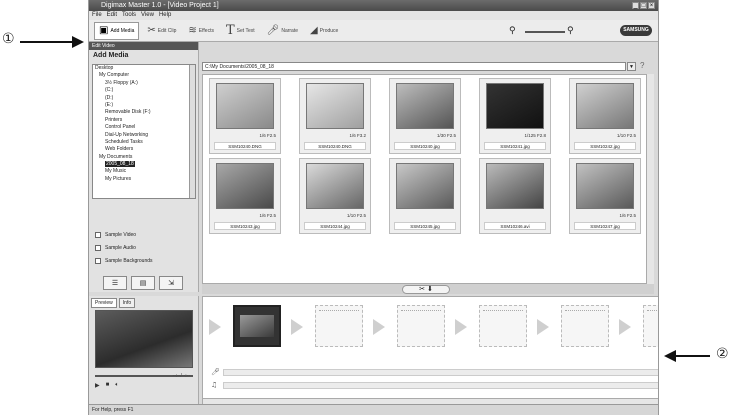 The height and width of the screenshot is (415, 735). I want to click on close-button: ×, so click(651, 5).